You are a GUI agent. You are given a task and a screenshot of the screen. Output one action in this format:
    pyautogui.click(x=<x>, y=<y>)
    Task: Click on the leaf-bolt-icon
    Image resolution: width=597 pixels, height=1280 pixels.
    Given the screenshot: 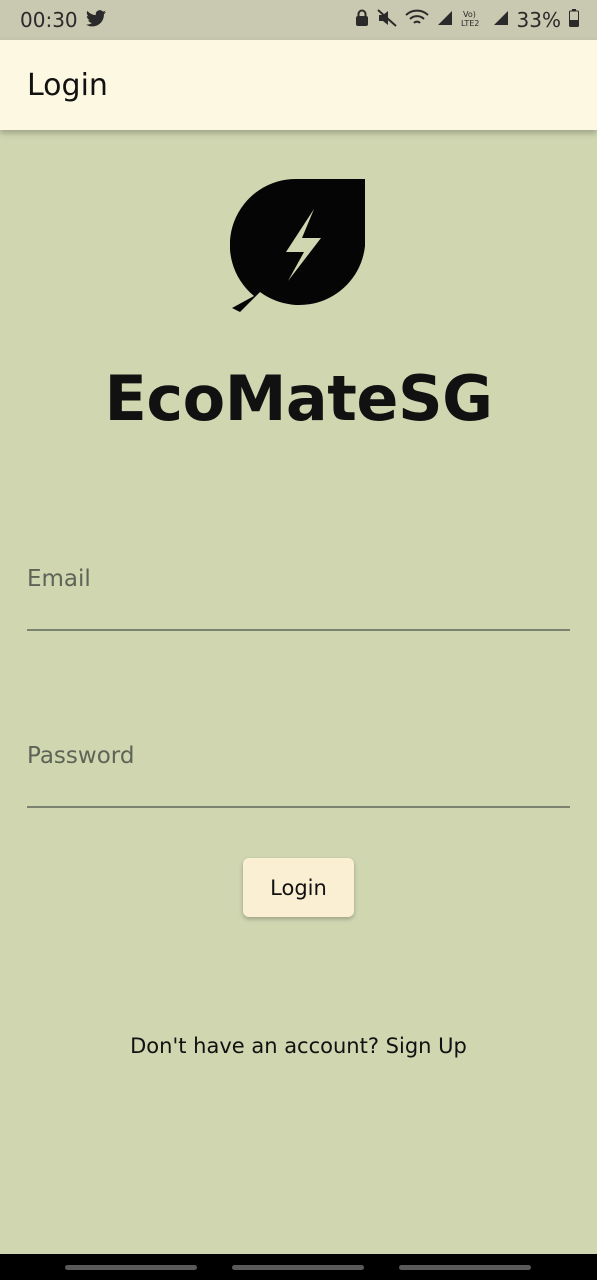 What is the action you would take?
    pyautogui.click(x=298, y=246)
    